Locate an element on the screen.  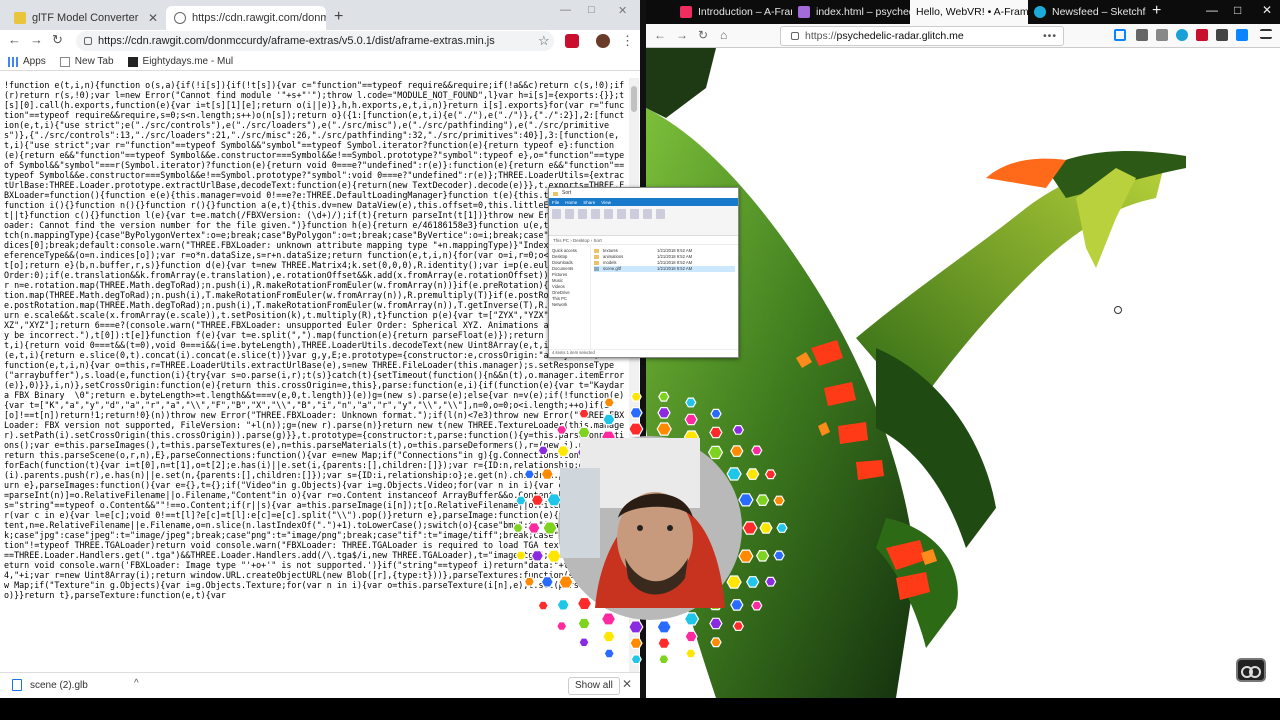
chrome-tab-gltf-converter: glTF Model Converter ✕ is located at coordinates (86, 18).